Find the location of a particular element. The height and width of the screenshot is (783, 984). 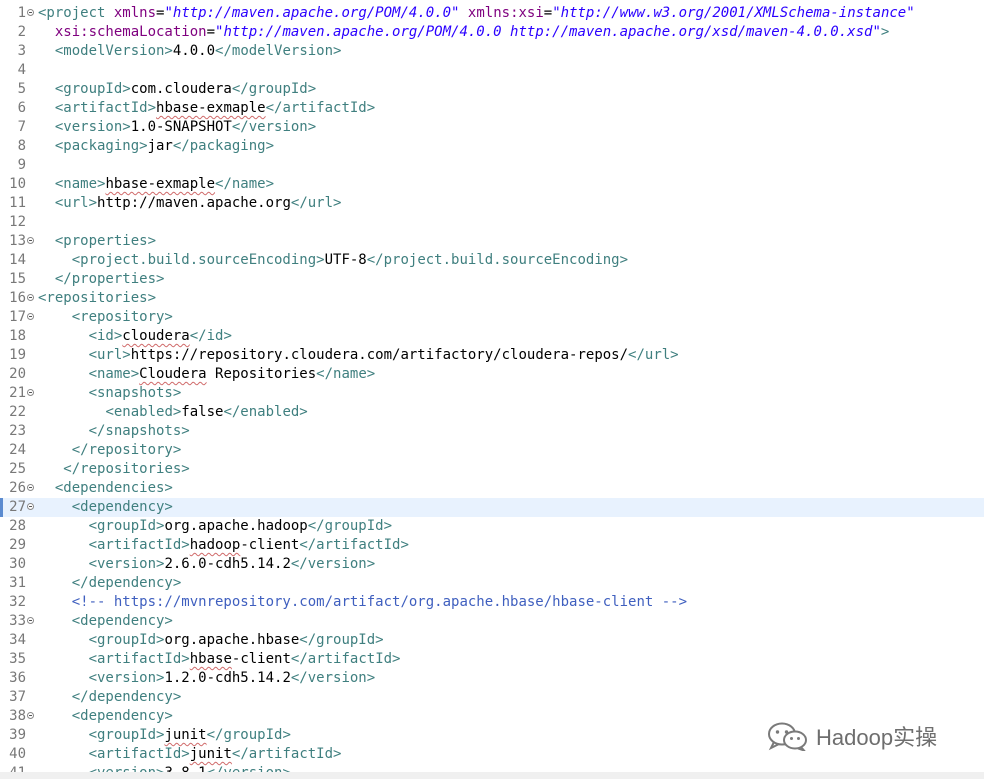

xml-tag: </groupId> is located at coordinates (350, 526).